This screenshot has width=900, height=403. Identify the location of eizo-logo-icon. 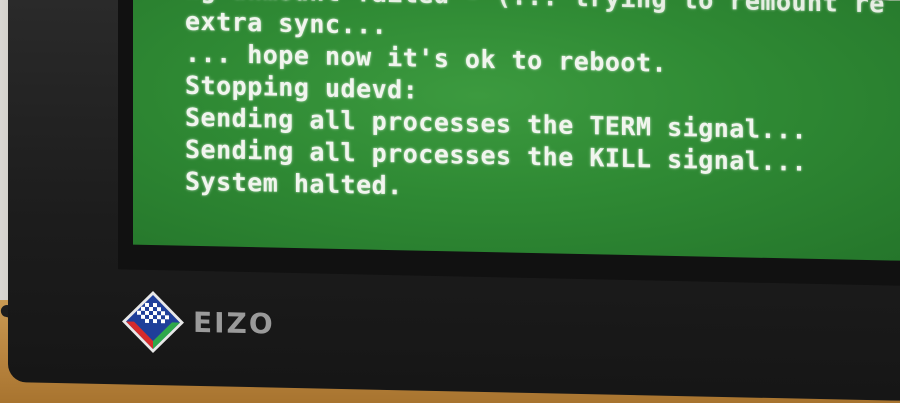
(153, 322).